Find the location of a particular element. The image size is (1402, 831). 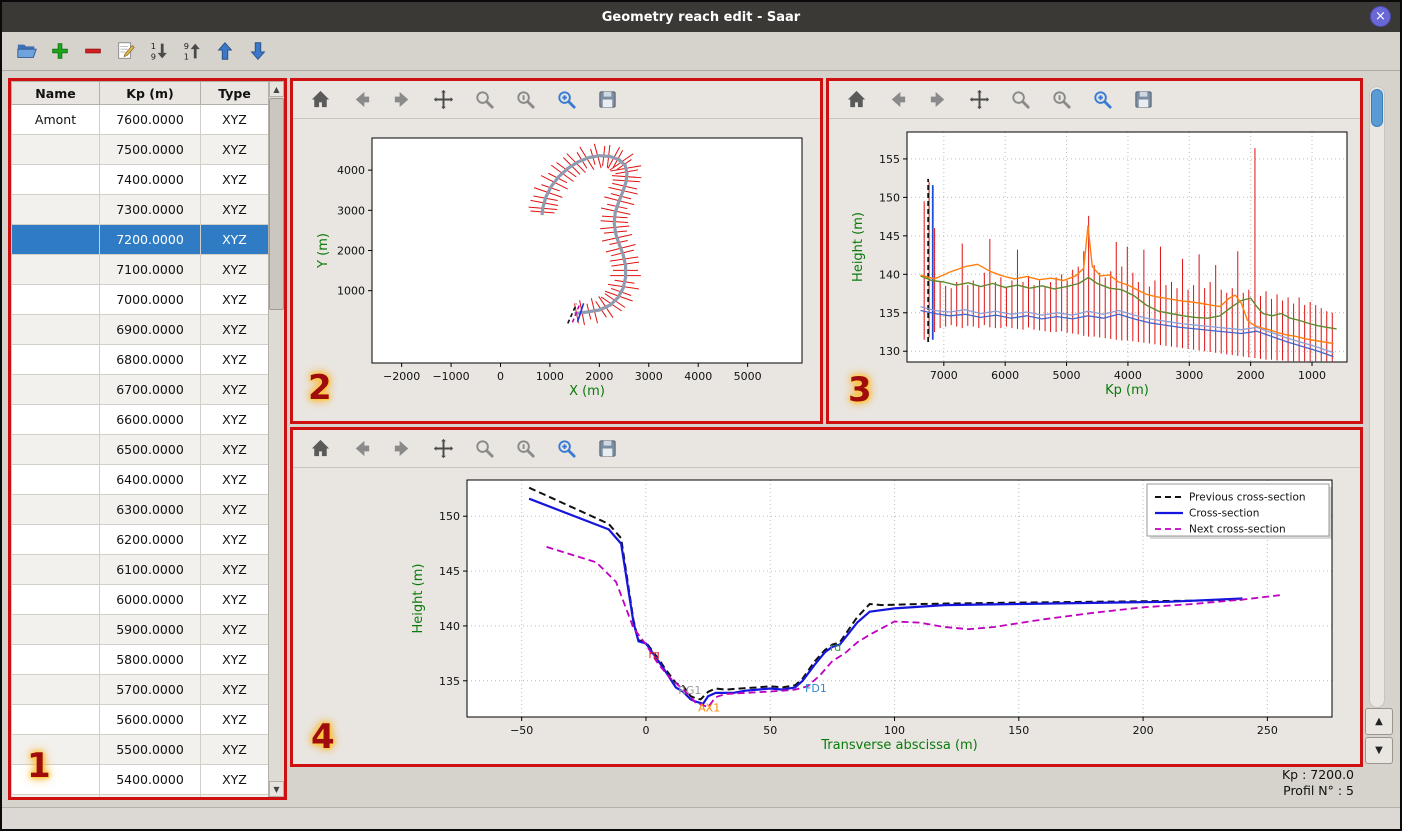

table-scroll-up-button: ▲ is located at coordinates (276, 89).